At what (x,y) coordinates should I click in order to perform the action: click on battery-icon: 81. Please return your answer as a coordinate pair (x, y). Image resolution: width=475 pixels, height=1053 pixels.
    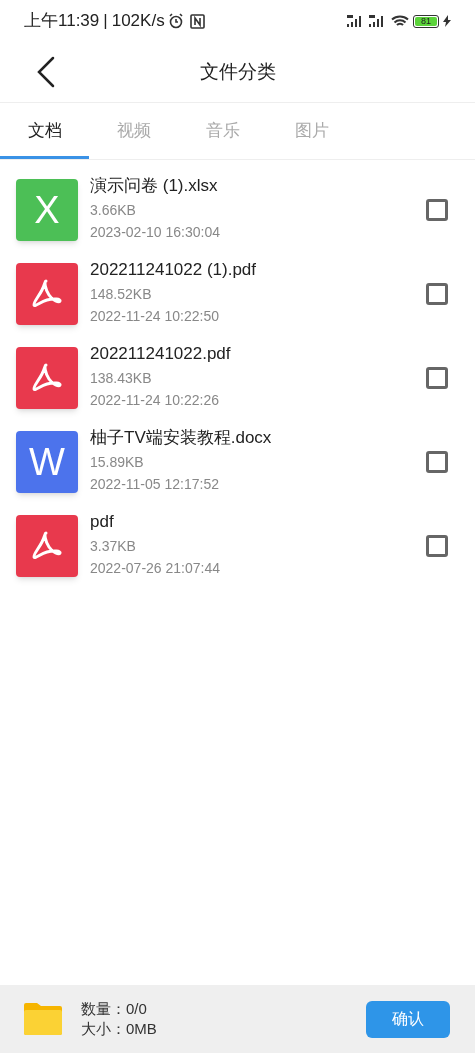
    Looking at the image, I should click on (426, 21).